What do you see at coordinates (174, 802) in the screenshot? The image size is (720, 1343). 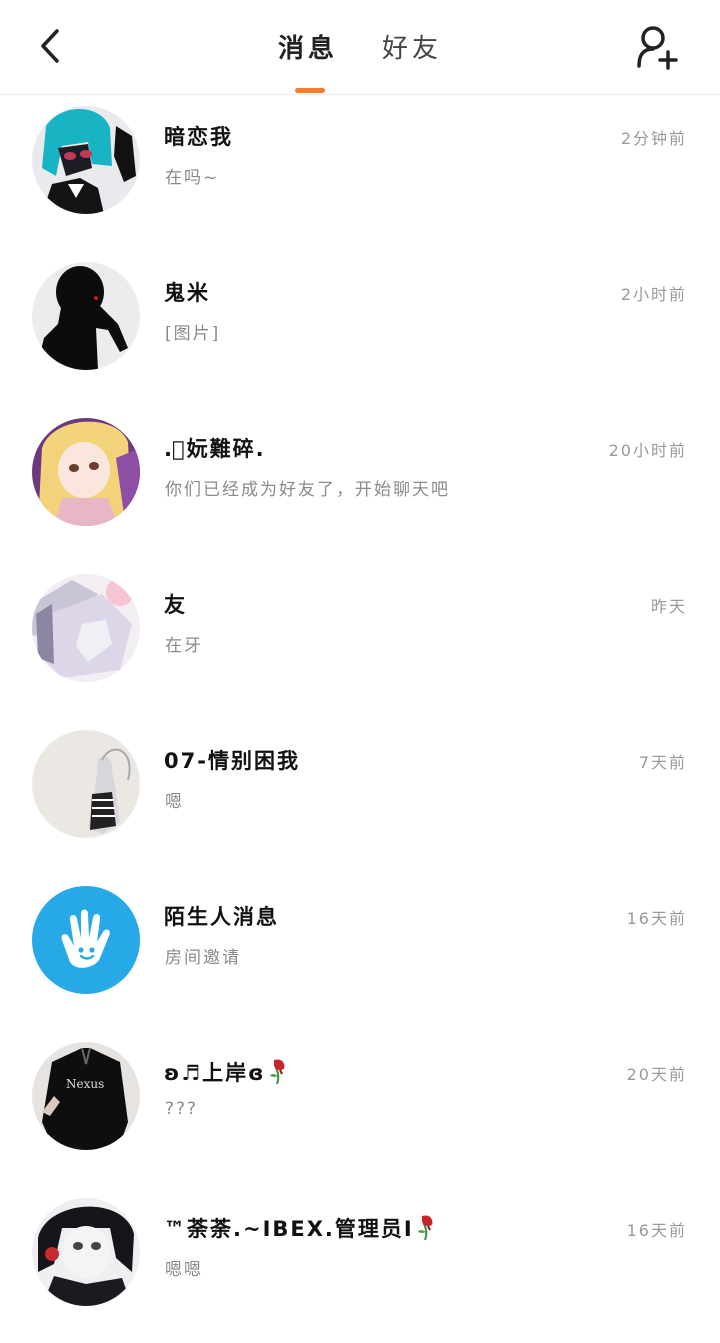 I see `message-preview: 嗯` at bounding box center [174, 802].